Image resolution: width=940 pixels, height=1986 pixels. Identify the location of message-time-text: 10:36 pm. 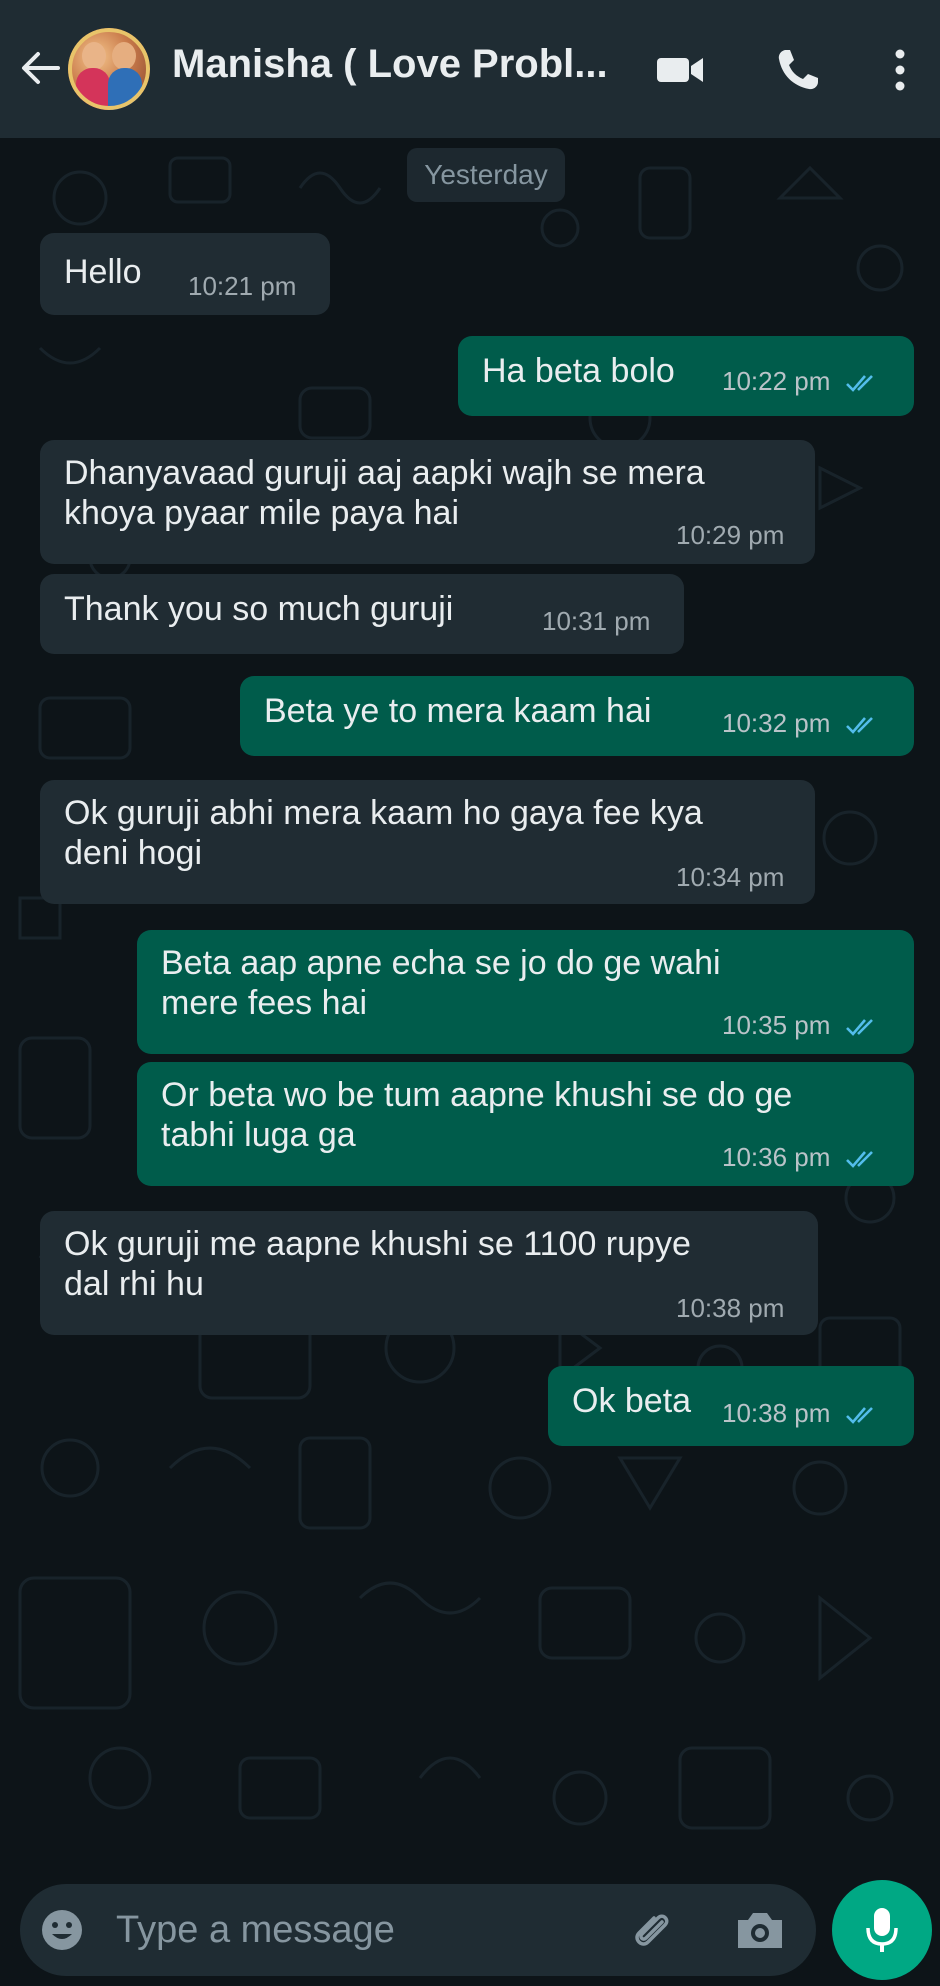
(776, 1157).